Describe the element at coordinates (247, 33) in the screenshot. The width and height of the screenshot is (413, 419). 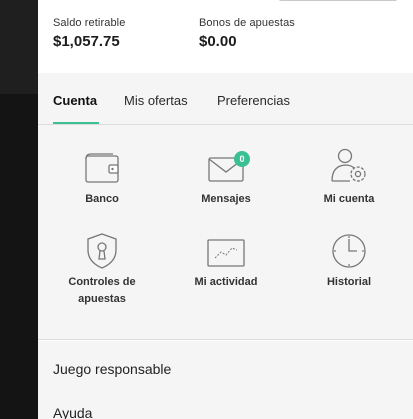
I see `bet-bonus-balance: Bonos de apuestas $0.00` at that location.